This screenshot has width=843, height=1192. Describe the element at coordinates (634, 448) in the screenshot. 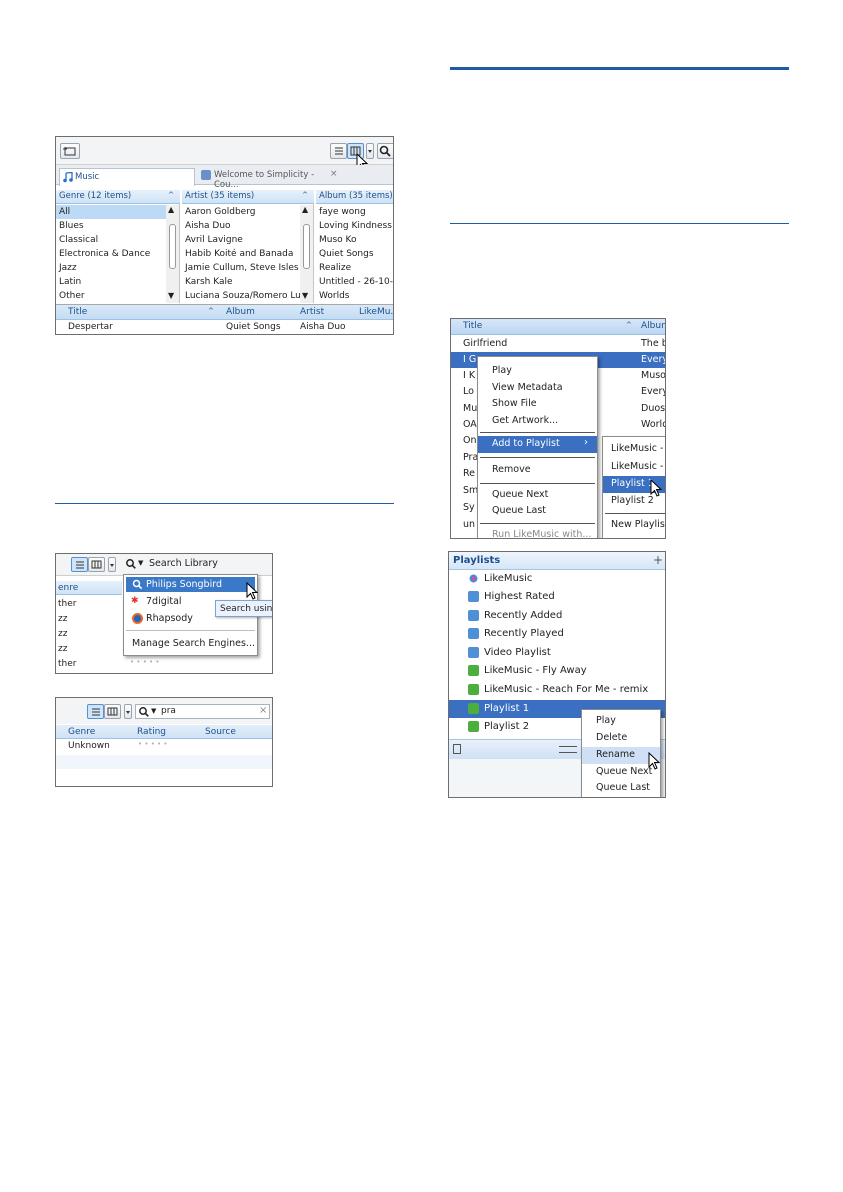

I see `submenu-item-likemusic-fly: LikeMusic - Fl` at that location.